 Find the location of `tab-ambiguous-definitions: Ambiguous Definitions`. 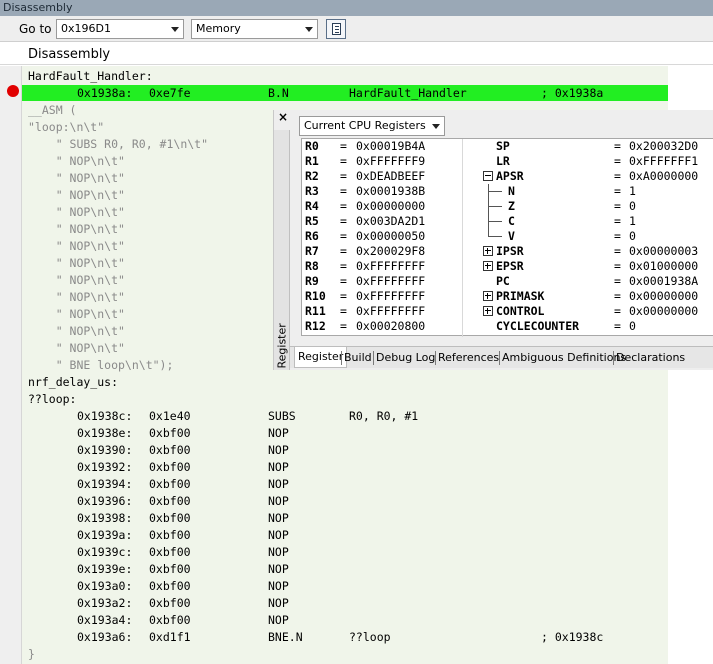

tab-ambiguous-definitions: Ambiguous Definitions is located at coordinates (564, 357).